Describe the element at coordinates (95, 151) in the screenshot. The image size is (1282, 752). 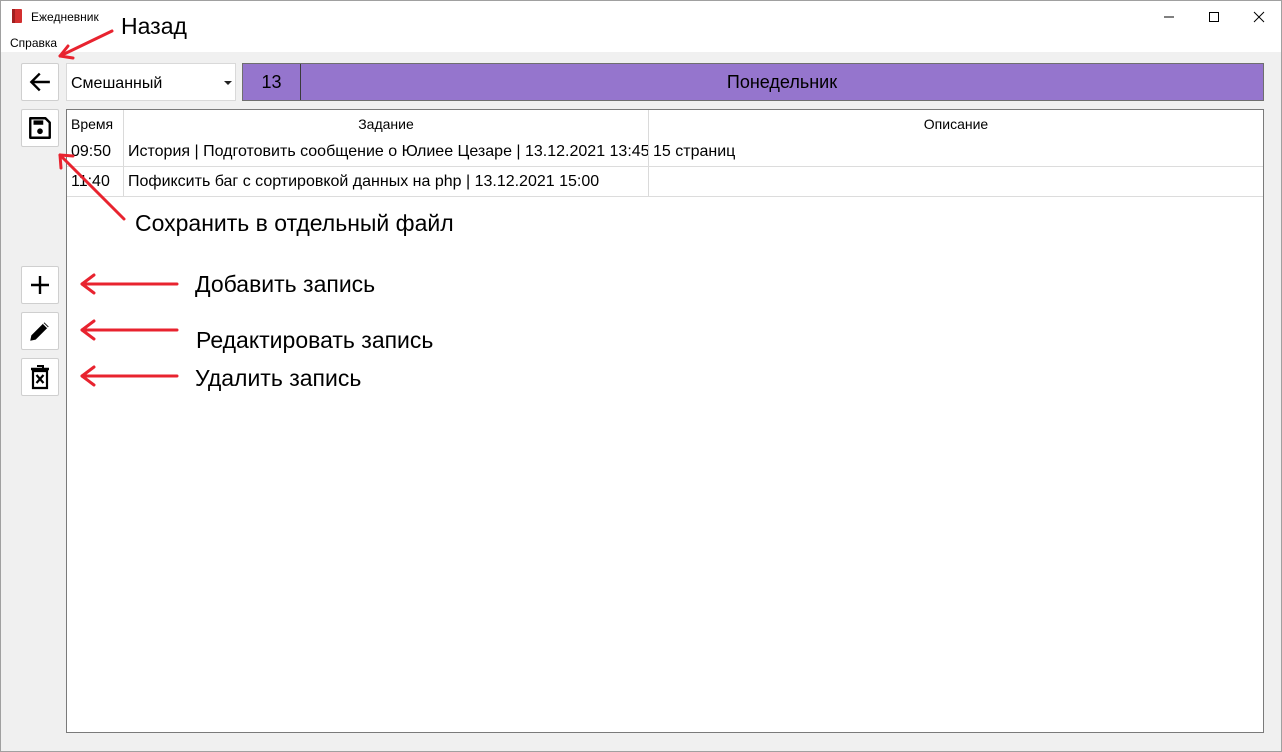
I see `cell-time: 09:50` at that location.